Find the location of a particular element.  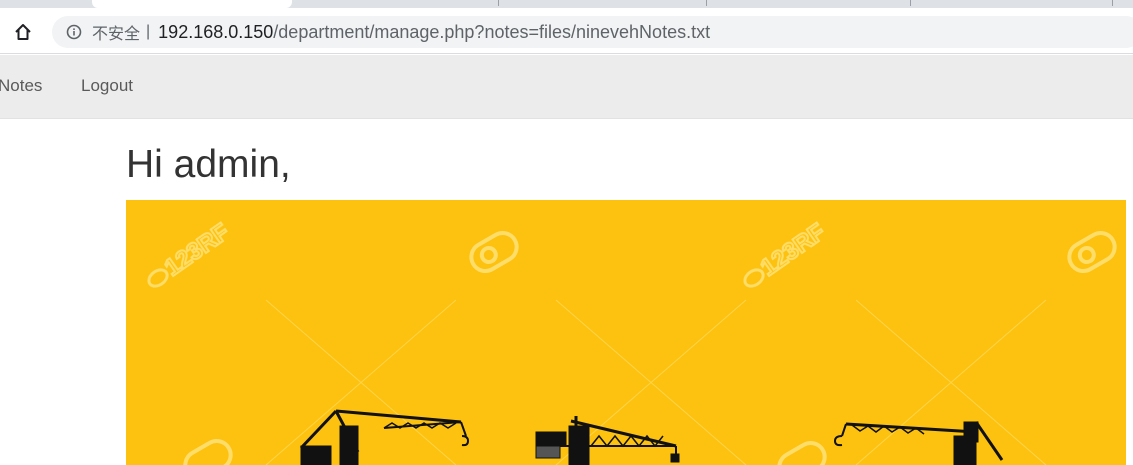

home-button is located at coordinates (23, 32).